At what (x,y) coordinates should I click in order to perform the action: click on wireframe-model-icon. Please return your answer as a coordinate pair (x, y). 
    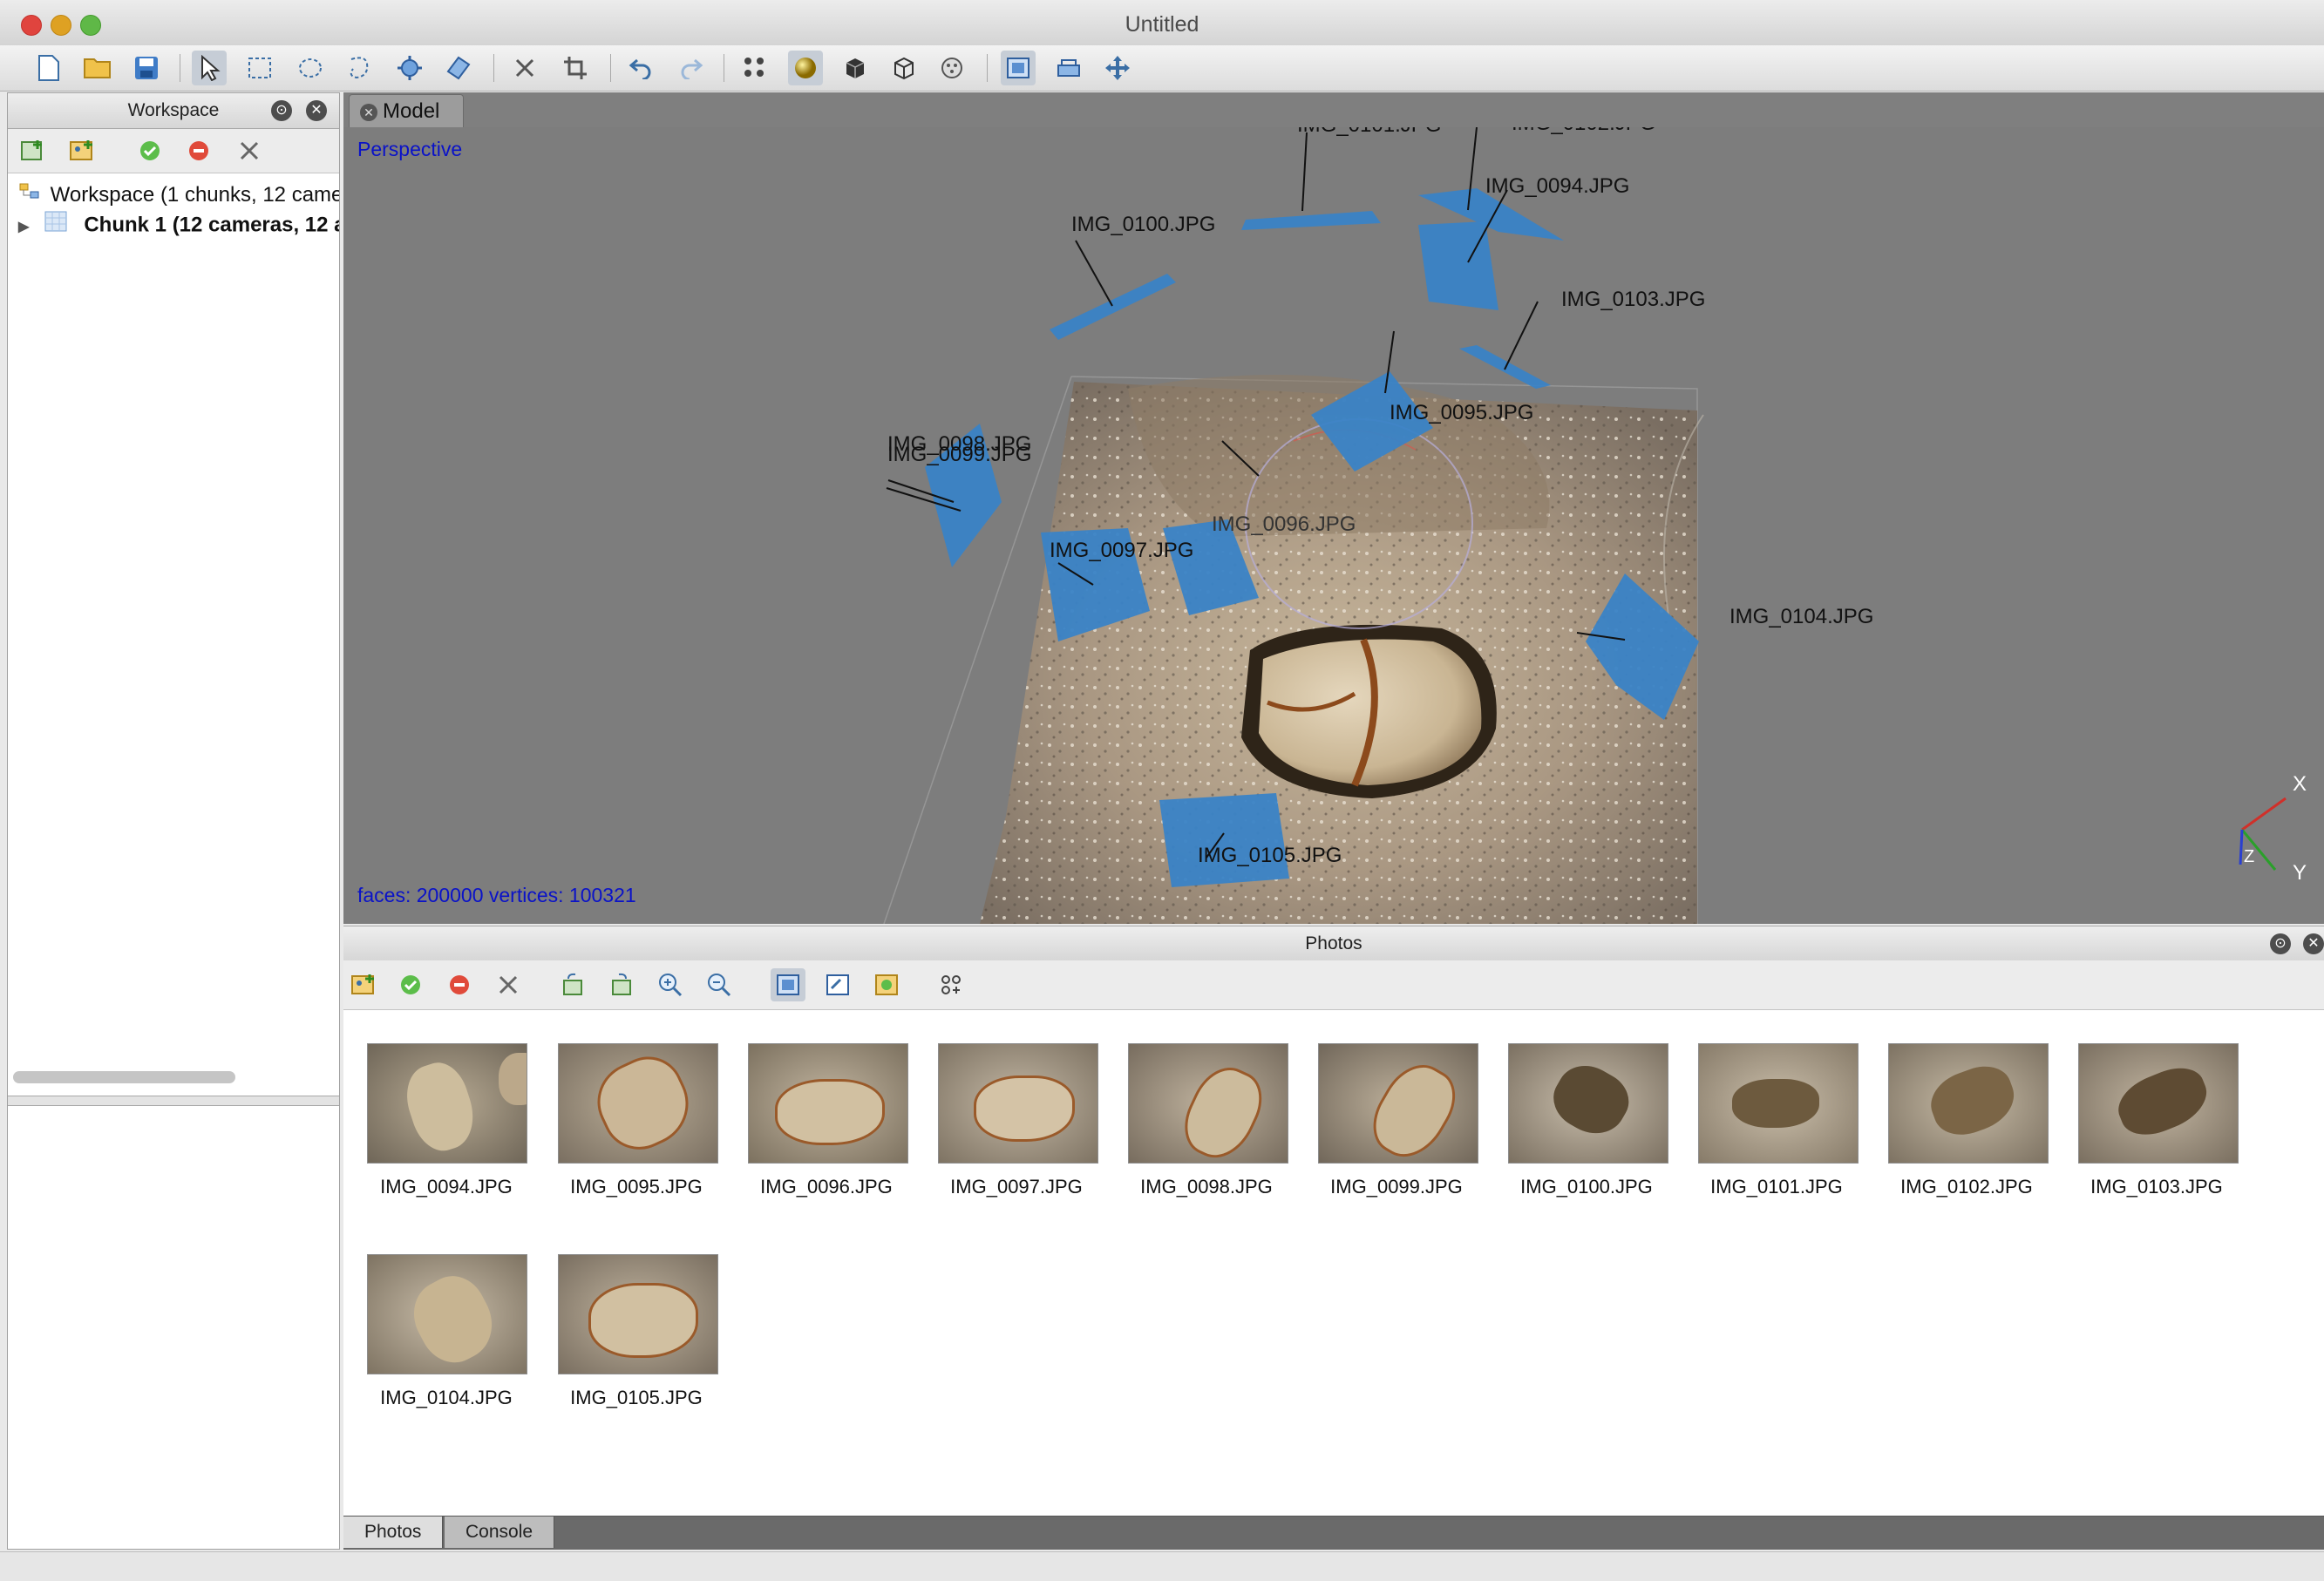
    Looking at the image, I should click on (903, 68).